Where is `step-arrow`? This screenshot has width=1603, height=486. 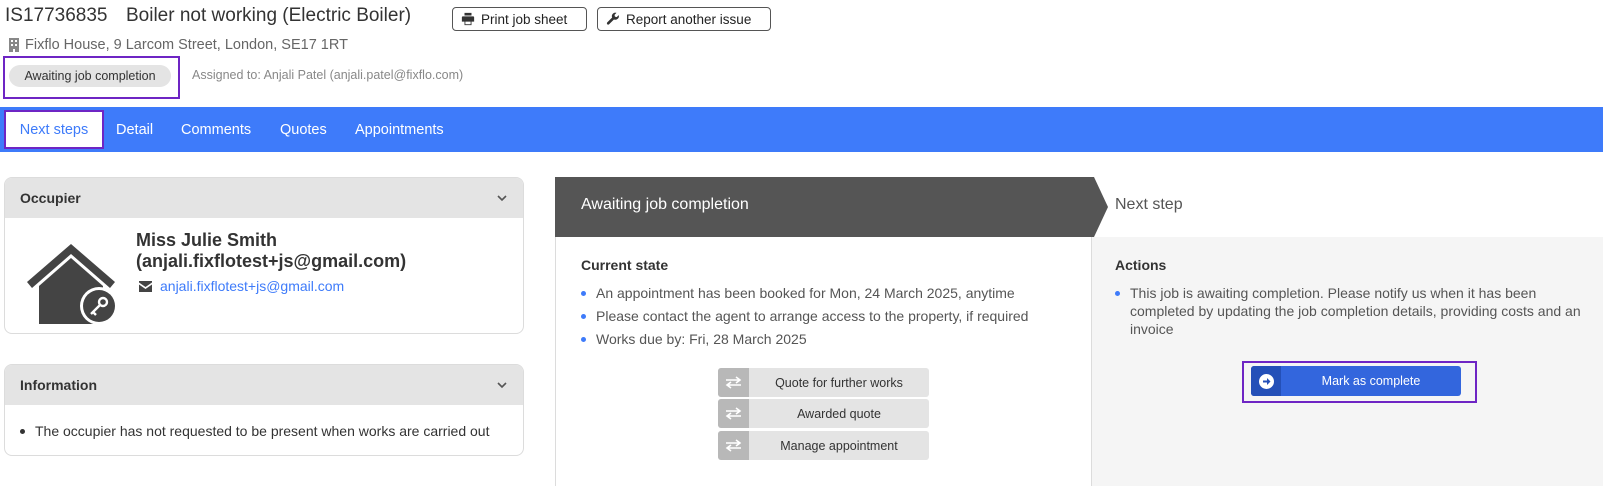 step-arrow is located at coordinates (1101, 207).